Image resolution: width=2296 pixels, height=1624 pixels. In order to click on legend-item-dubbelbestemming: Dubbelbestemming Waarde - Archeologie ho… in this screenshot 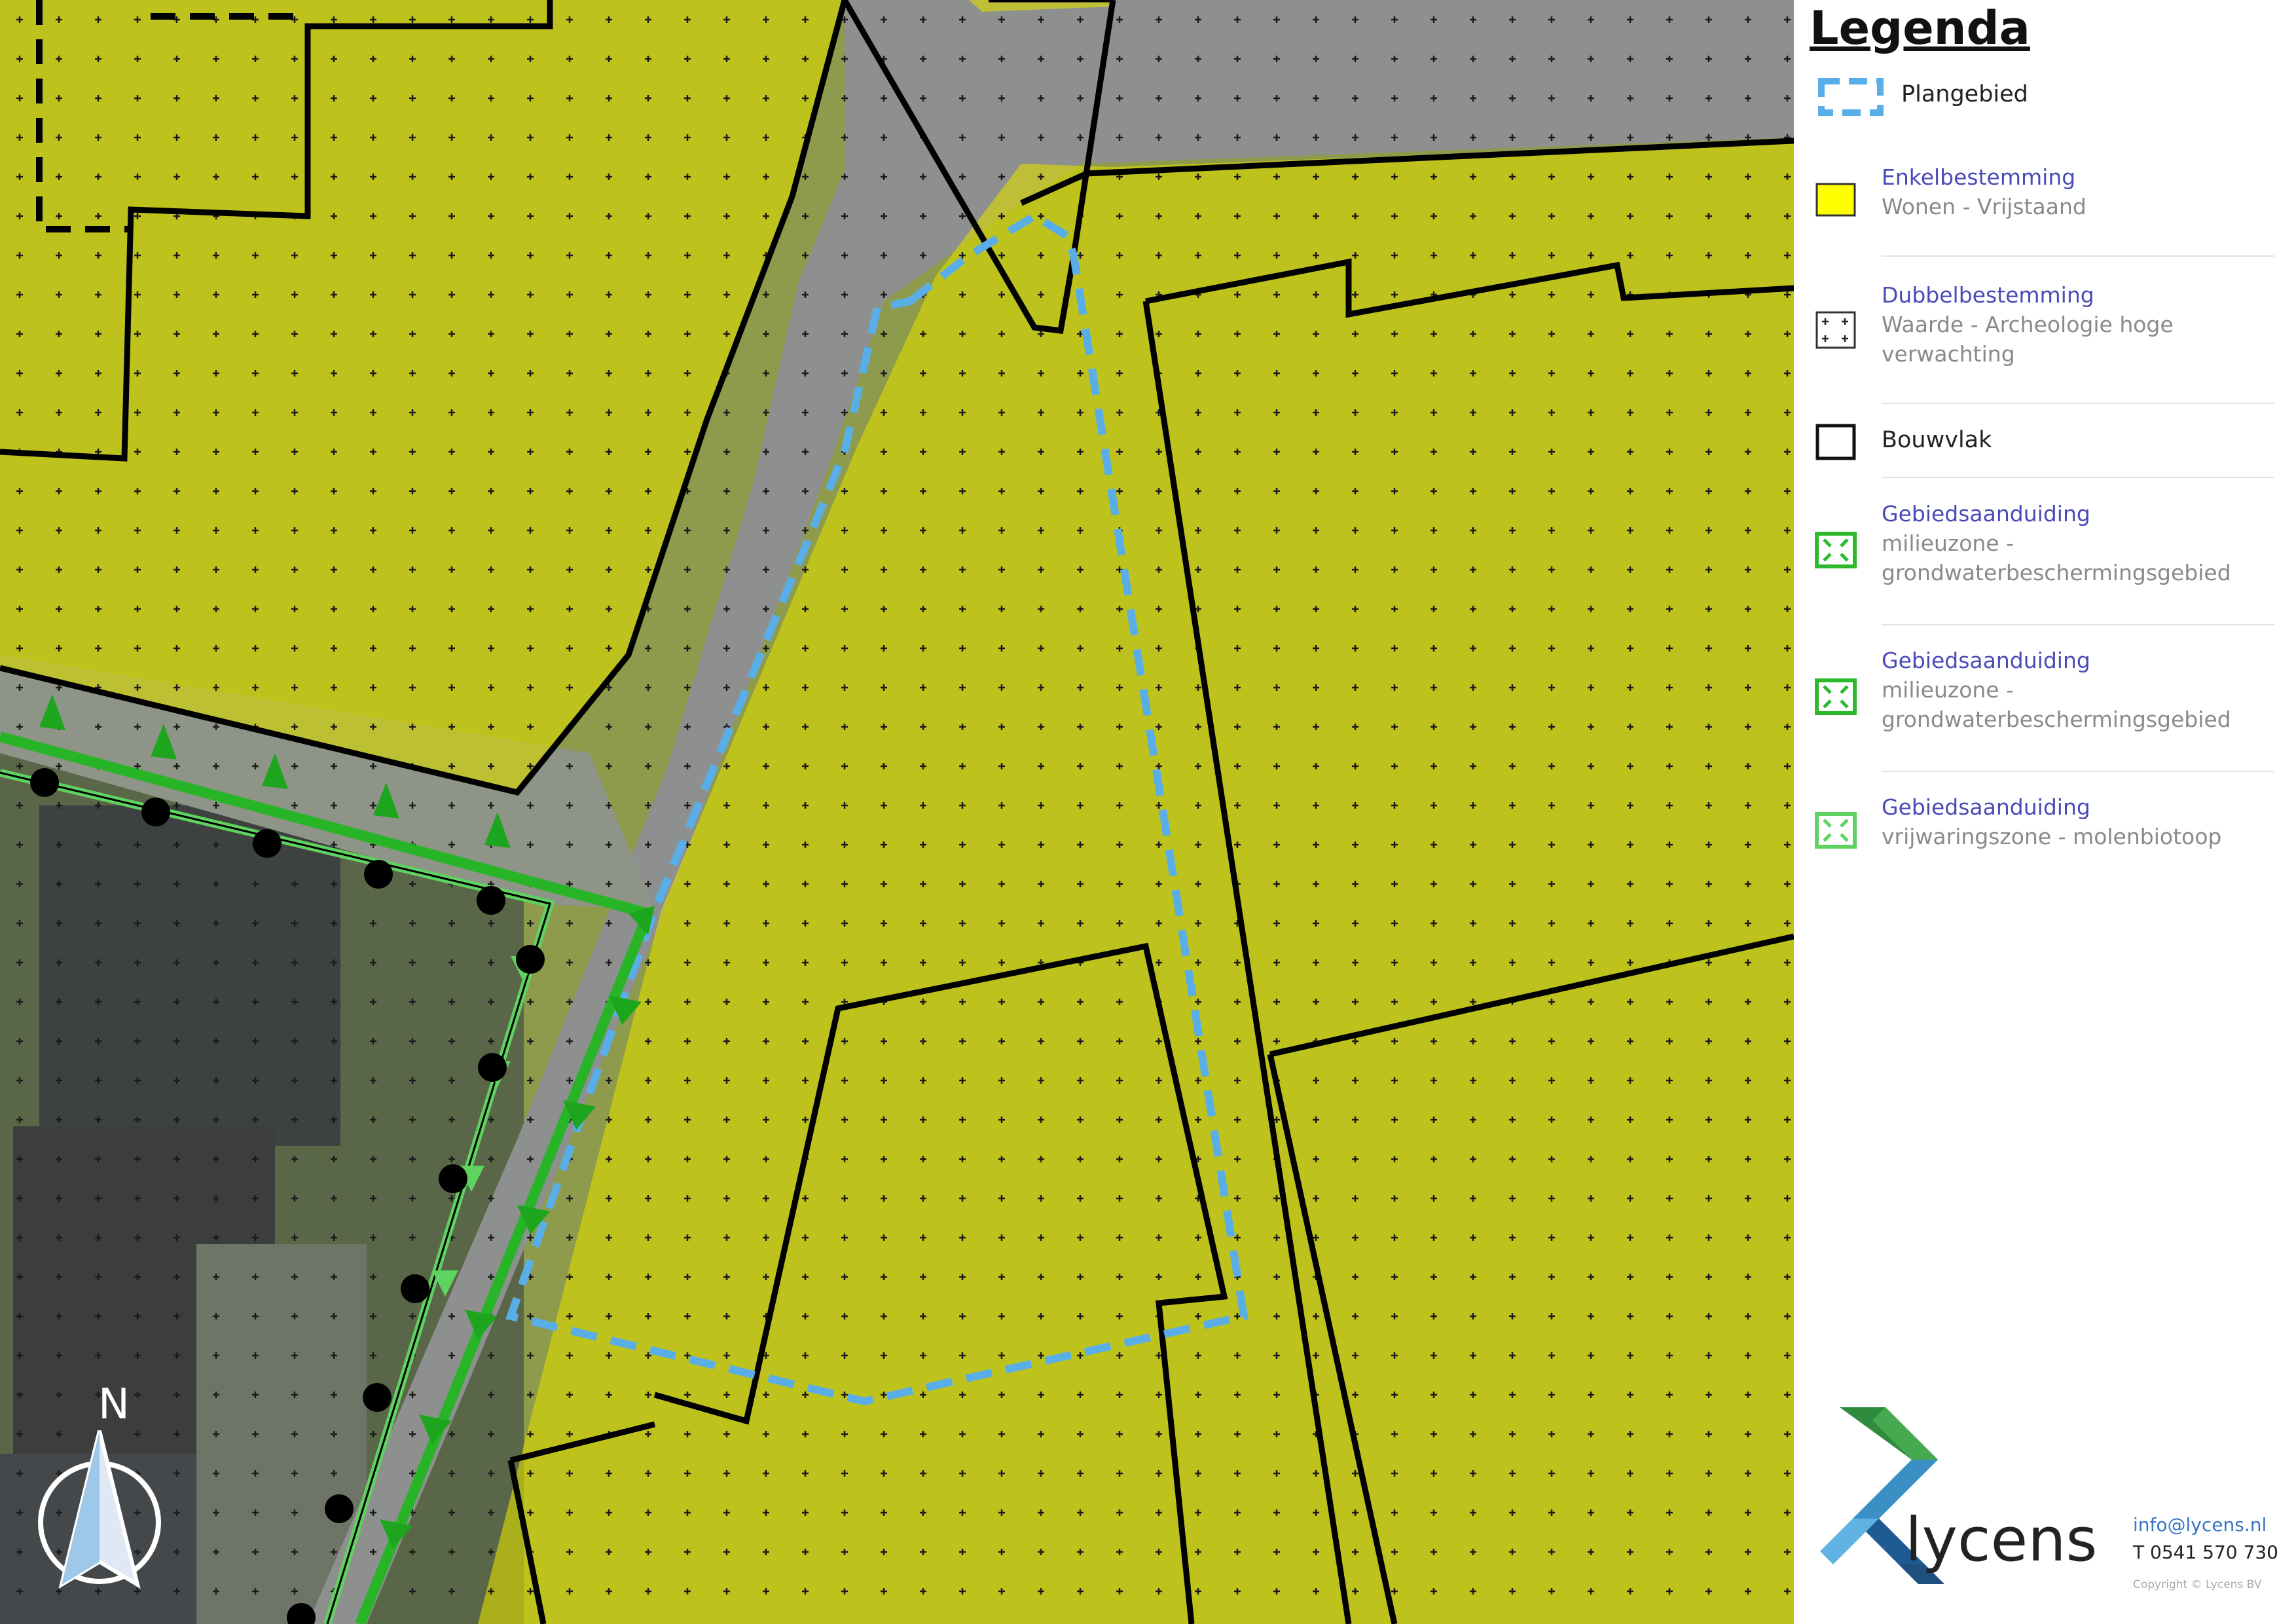, I will do `click(2045, 329)`.